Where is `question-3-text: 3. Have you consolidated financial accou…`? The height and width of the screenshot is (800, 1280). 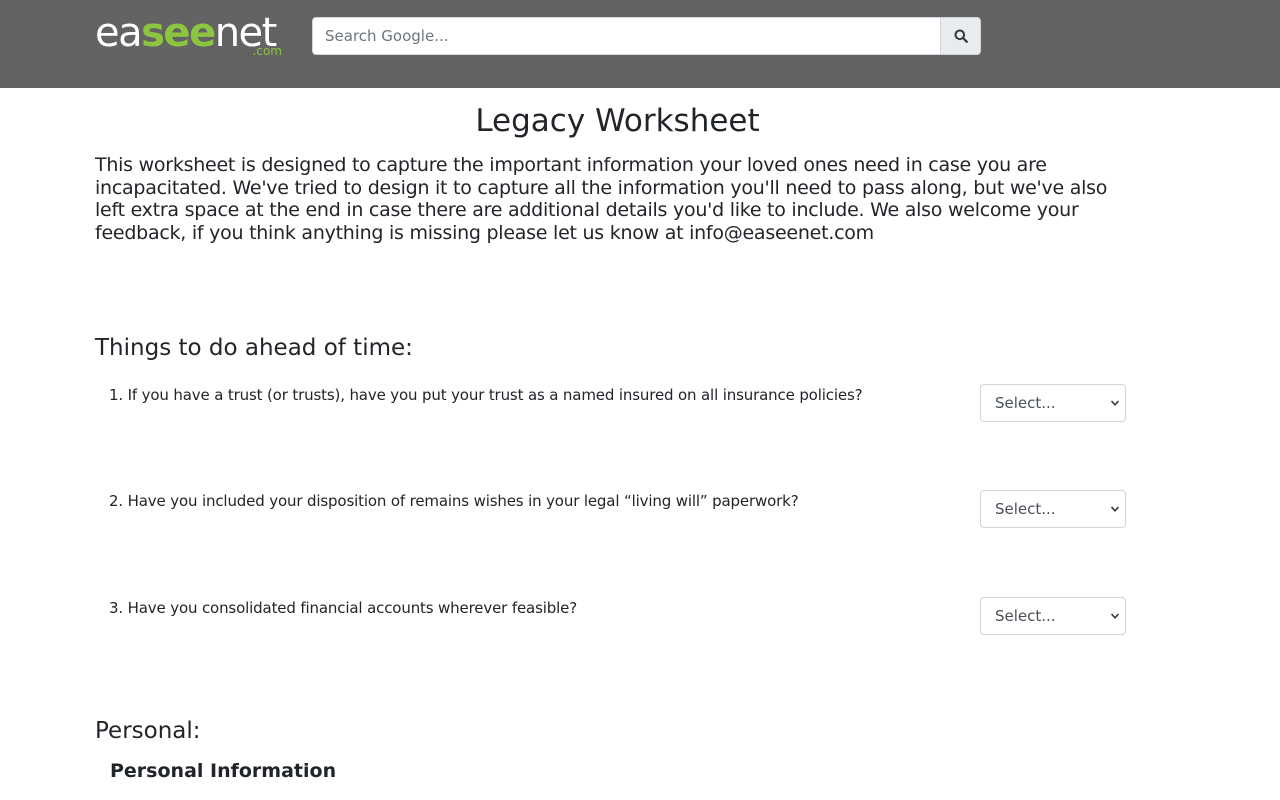 question-3-text: 3. Have you consolidated financial accou… is located at coordinates (343, 608).